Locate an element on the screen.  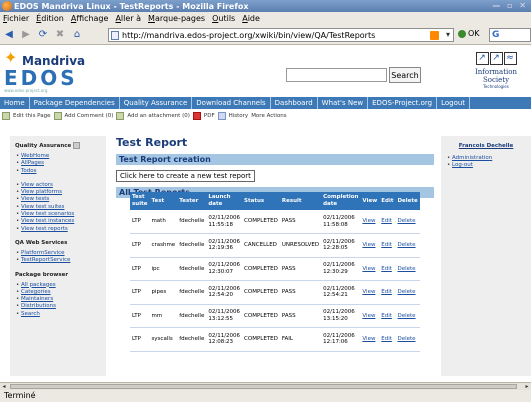
scroll-right-icon: ▸ is located at coordinates (527, 386).